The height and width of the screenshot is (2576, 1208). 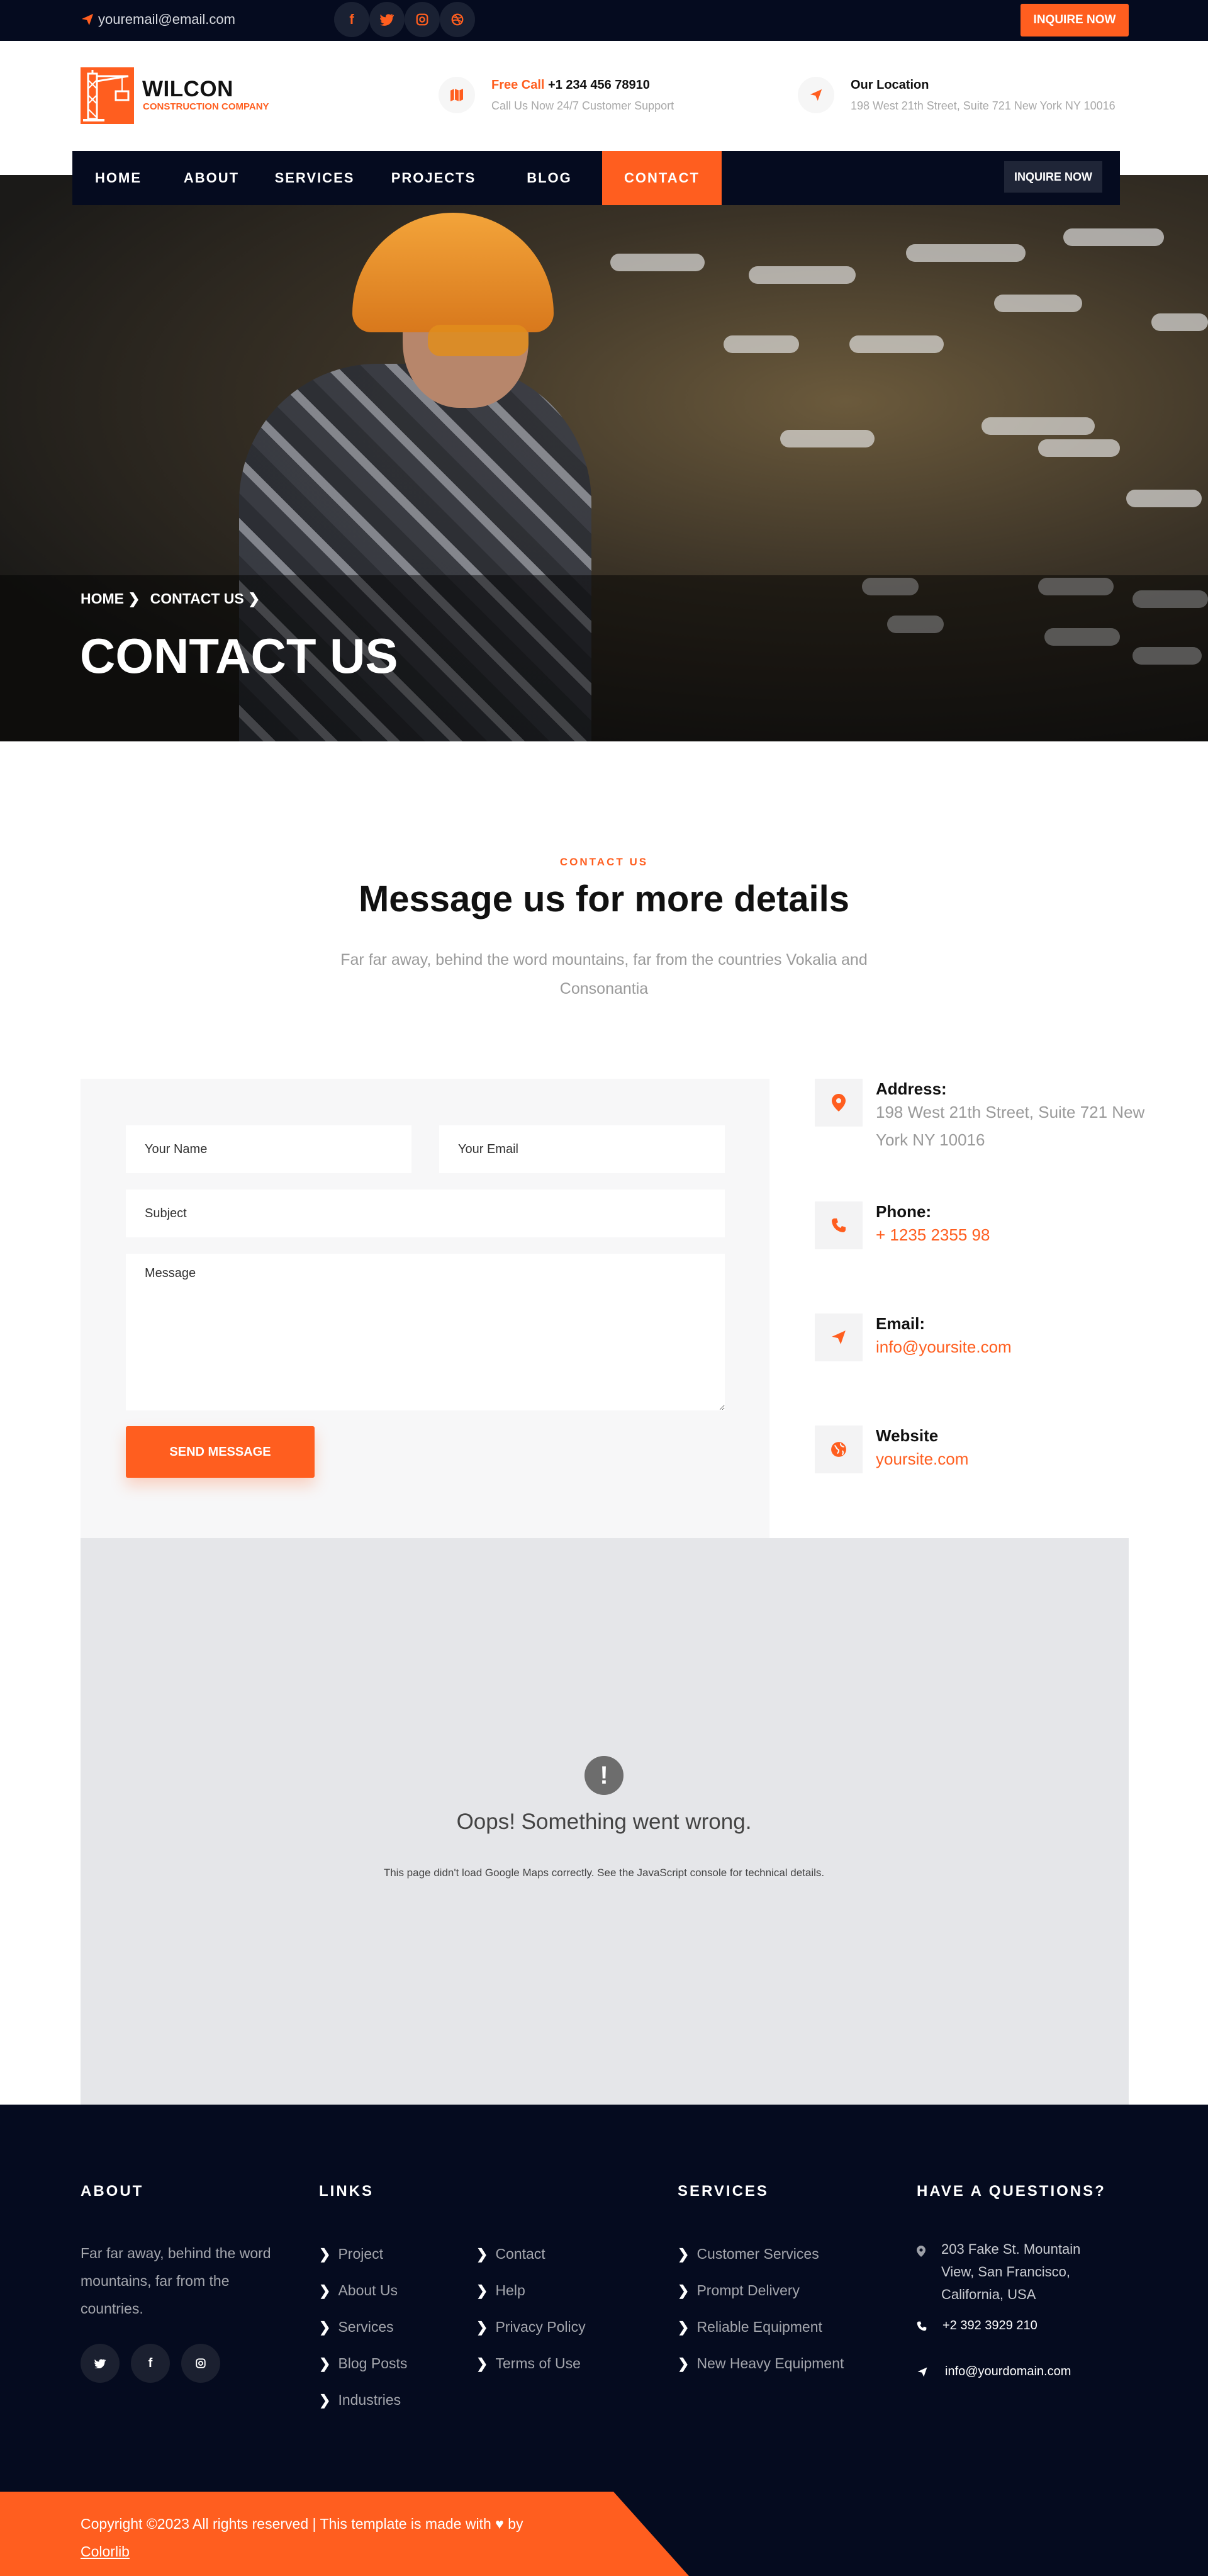 What do you see at coordinates (499, 2524) in the screenshot?
I see `heart-icon: ♥` at bounding box center [499, 2524].